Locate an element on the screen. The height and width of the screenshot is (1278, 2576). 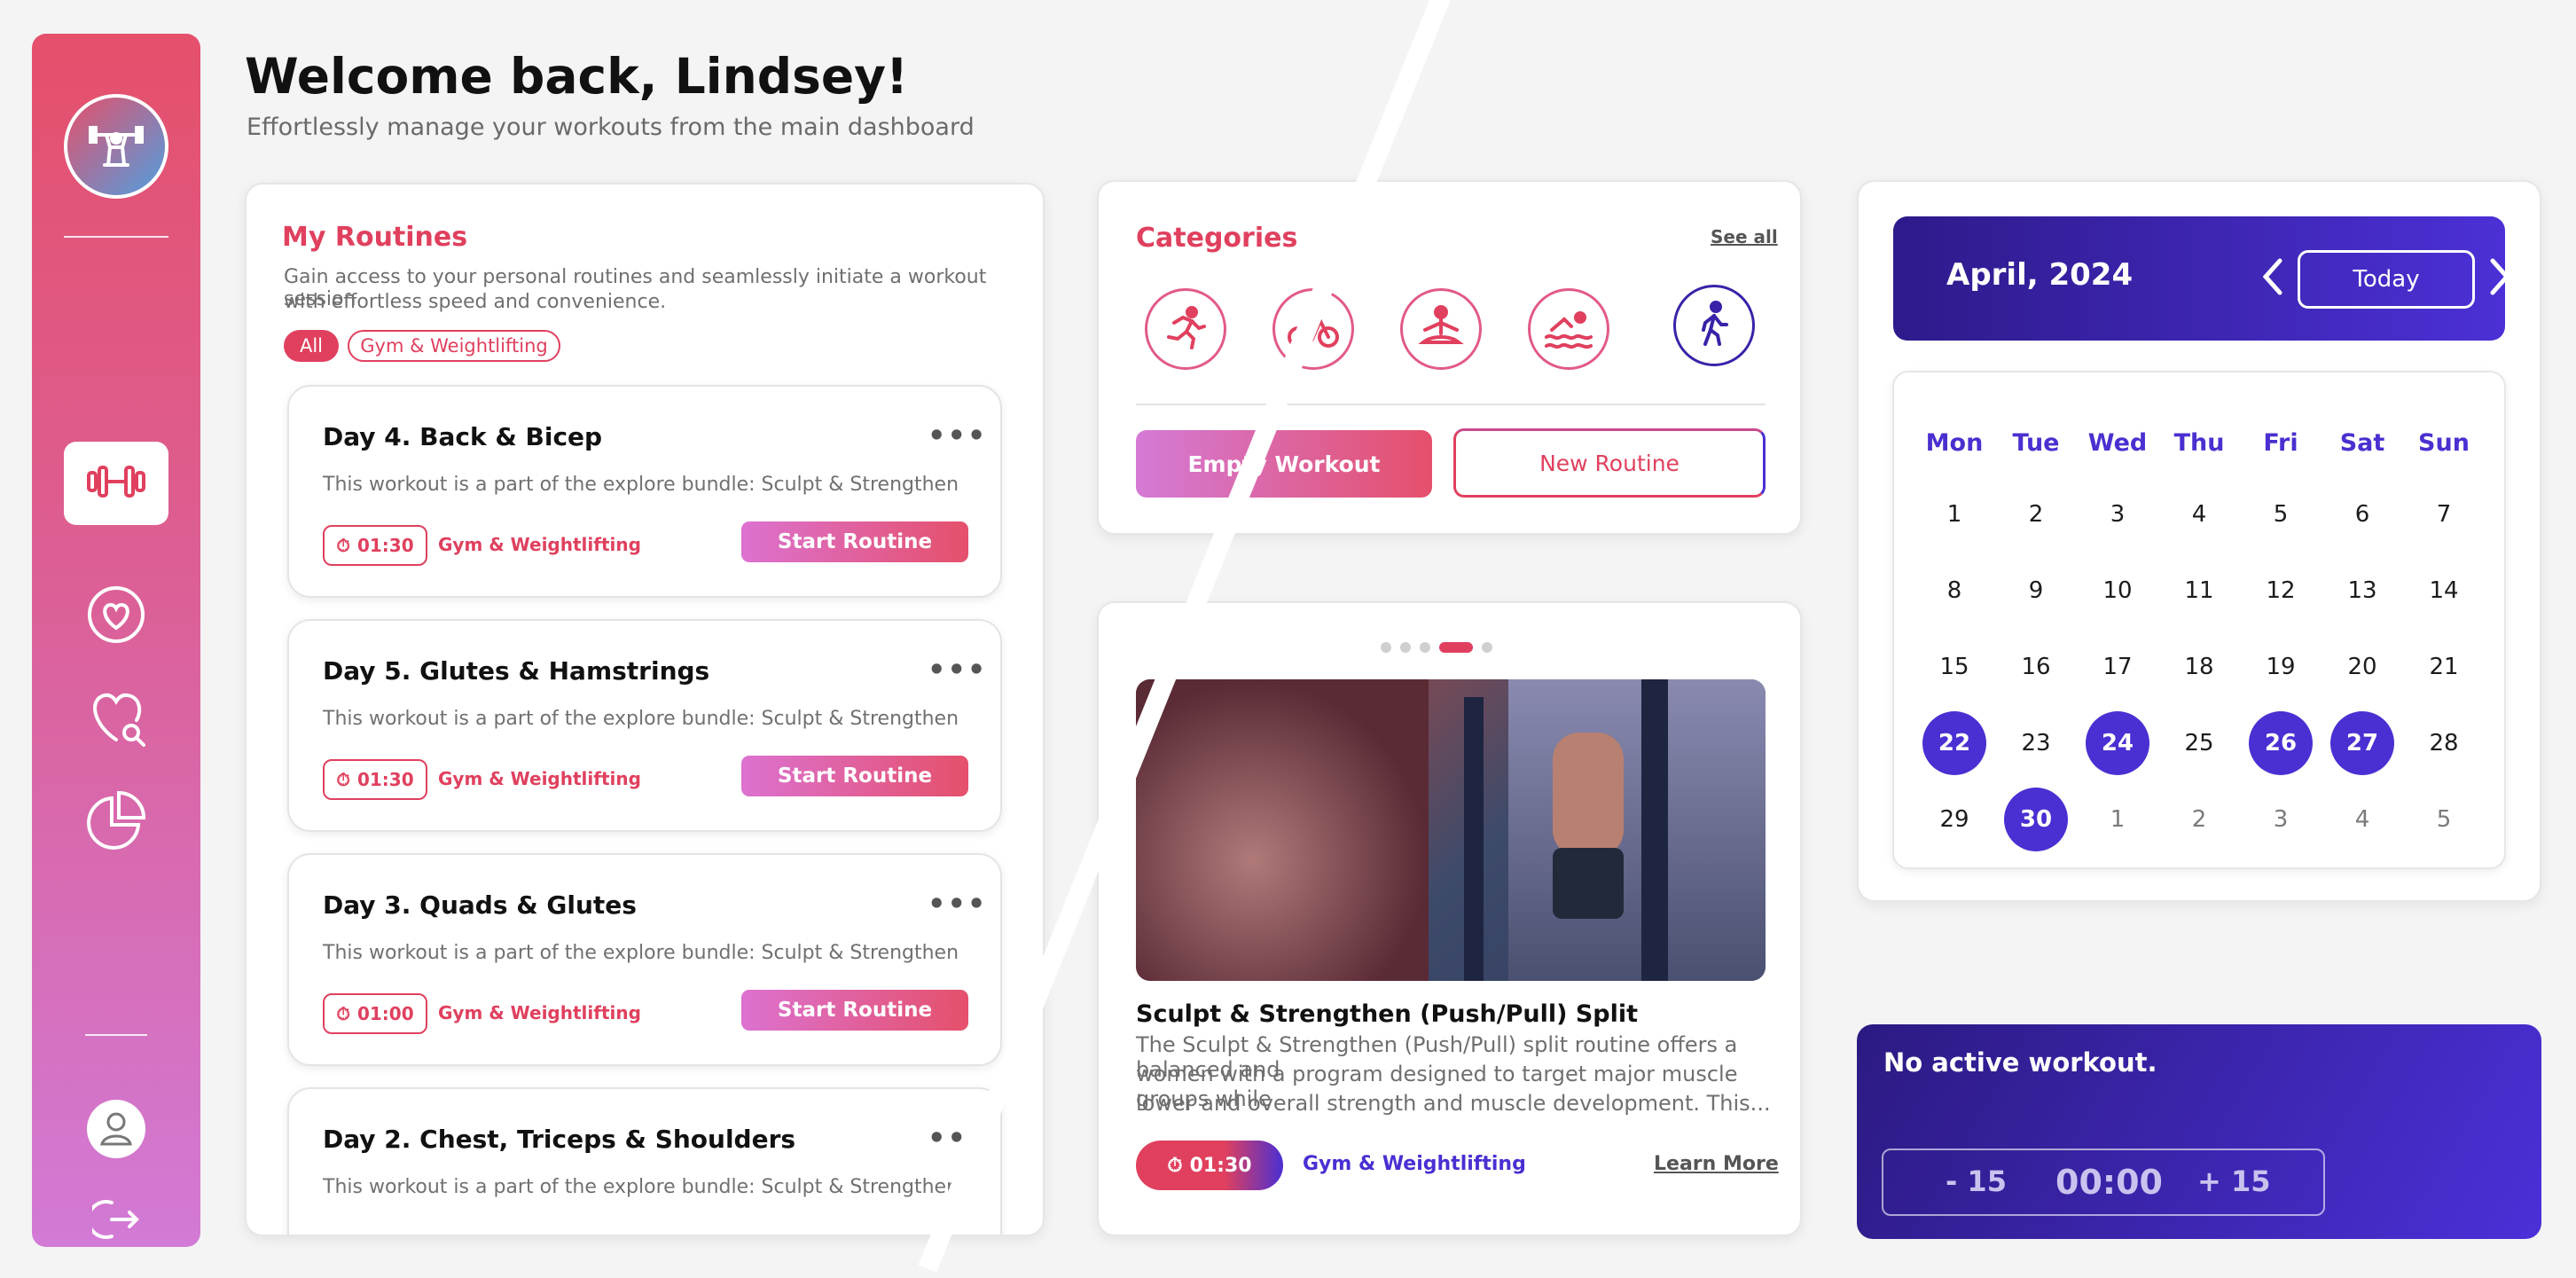
calendar-day: 18 is located at coordinates (2199, 667).